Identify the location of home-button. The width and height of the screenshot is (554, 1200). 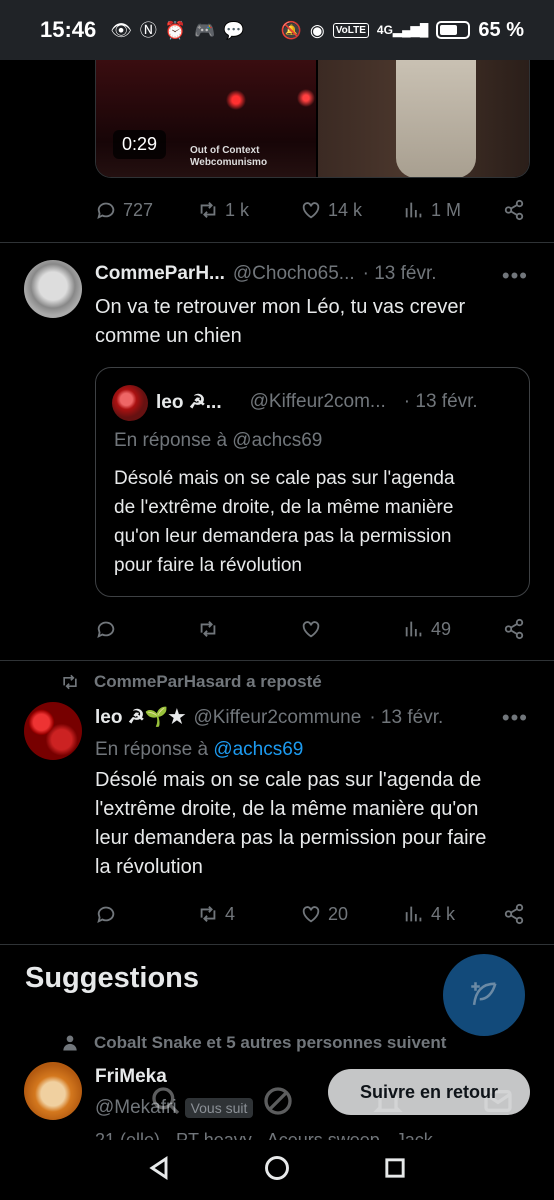
(277, 1170).